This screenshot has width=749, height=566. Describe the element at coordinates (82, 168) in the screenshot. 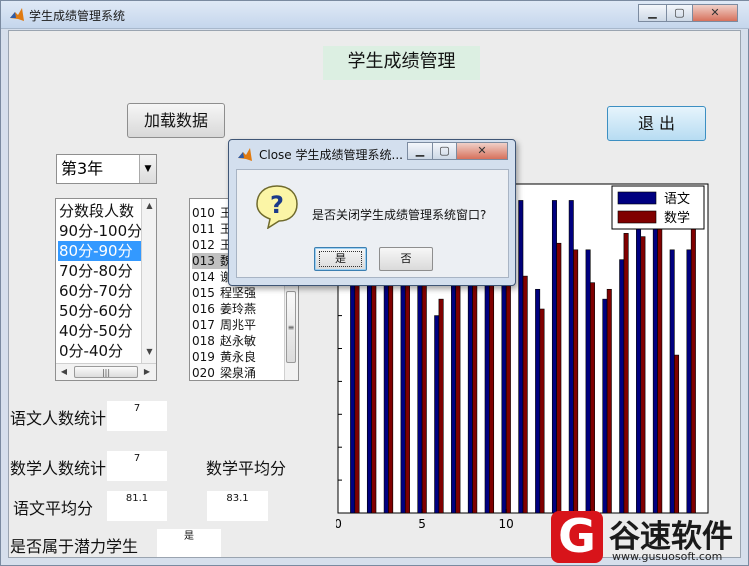

I see `year-dropdown-value: 第3年` at that location.